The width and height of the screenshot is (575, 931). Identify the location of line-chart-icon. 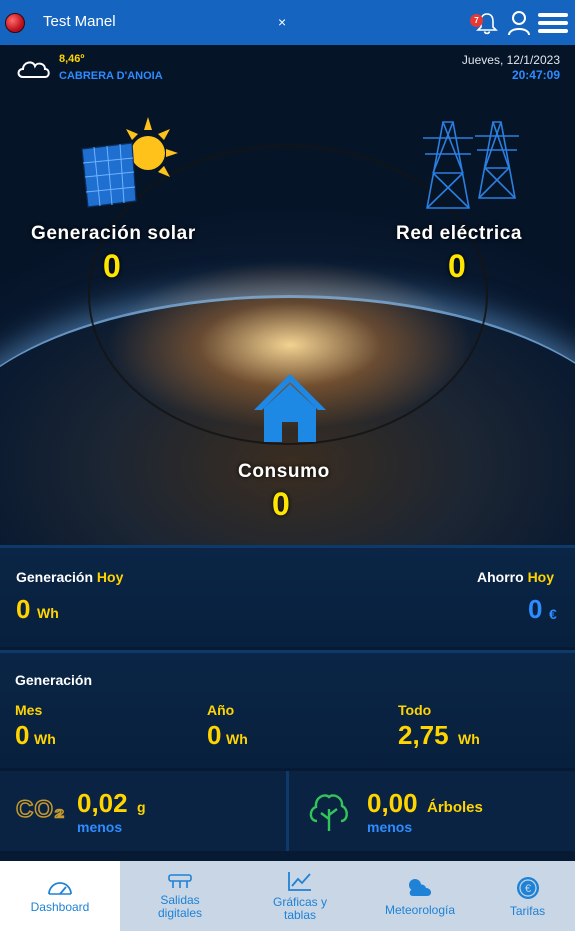
(299, 881).